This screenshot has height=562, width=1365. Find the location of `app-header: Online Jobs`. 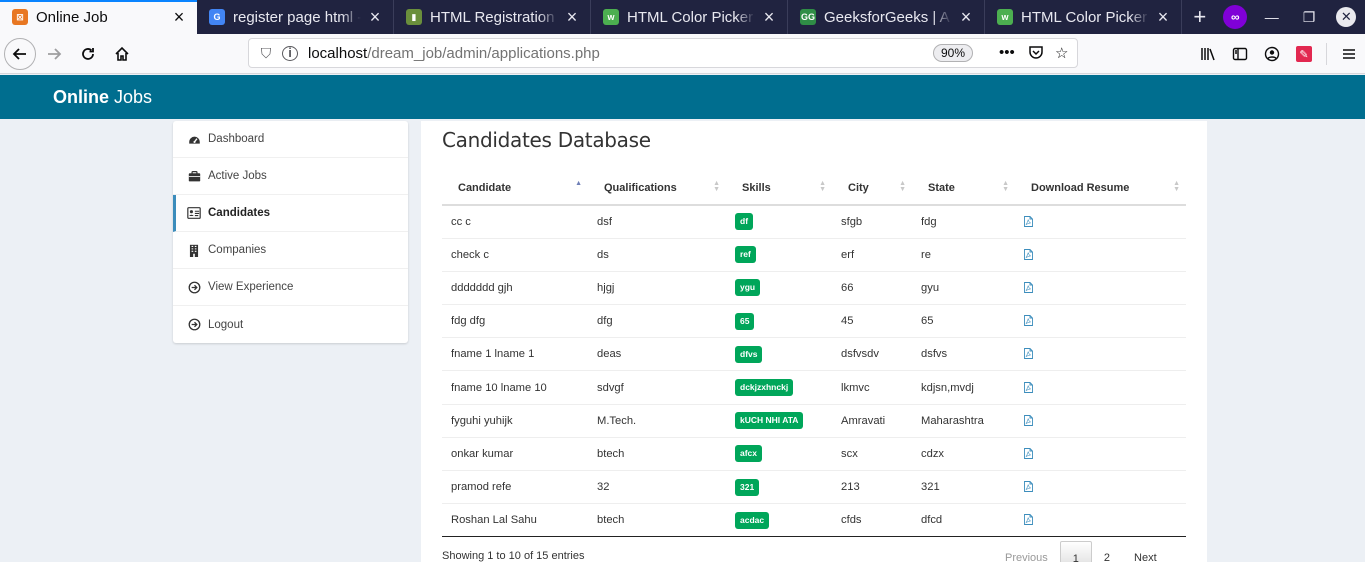

app-header: Online Jobs is located at coordinates (682, 97).